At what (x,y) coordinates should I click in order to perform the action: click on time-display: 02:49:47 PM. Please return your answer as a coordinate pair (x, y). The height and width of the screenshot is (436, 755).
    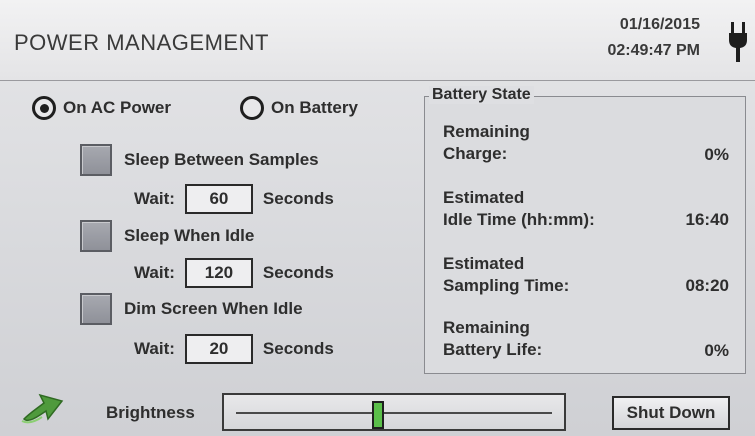
    Looking at the image, I should click on (654, 50).